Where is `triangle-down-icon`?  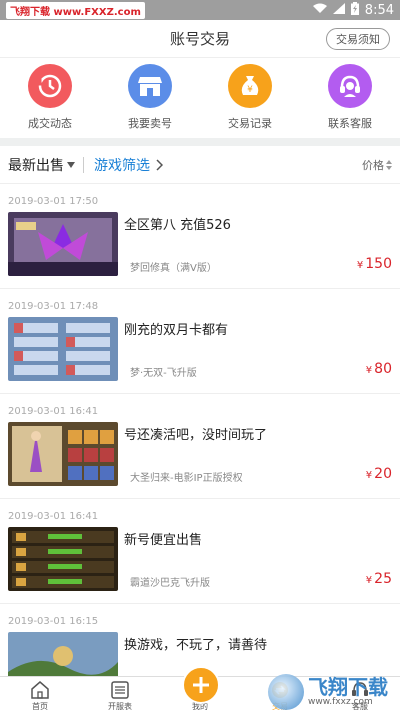
triangle-down-icon is located at coordinates (71, 164).